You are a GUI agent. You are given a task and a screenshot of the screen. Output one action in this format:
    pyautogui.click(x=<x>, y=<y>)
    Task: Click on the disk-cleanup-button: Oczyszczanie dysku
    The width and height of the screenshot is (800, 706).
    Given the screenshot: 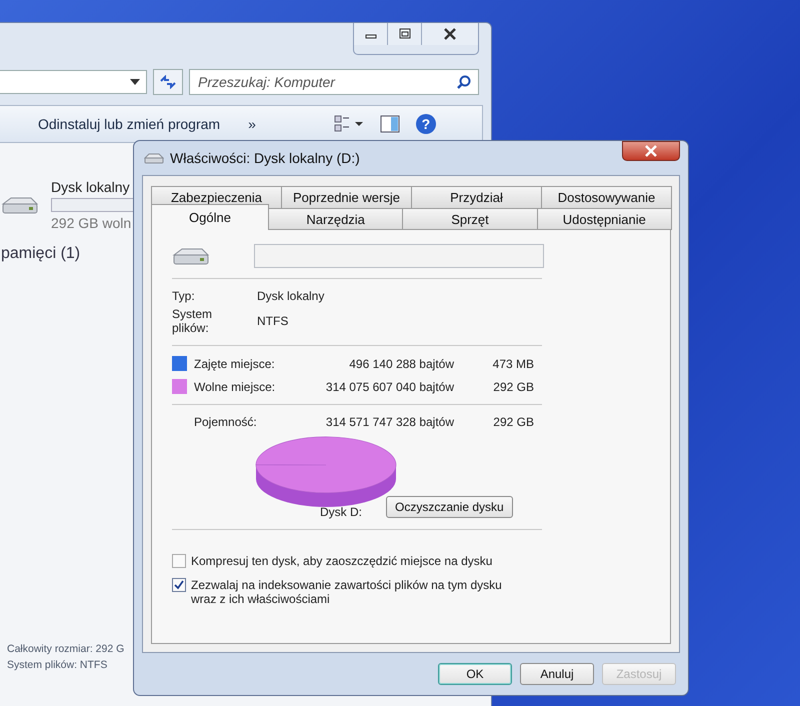 What is the action you would take?
    pyautogui.click(x=449, y=507)
    